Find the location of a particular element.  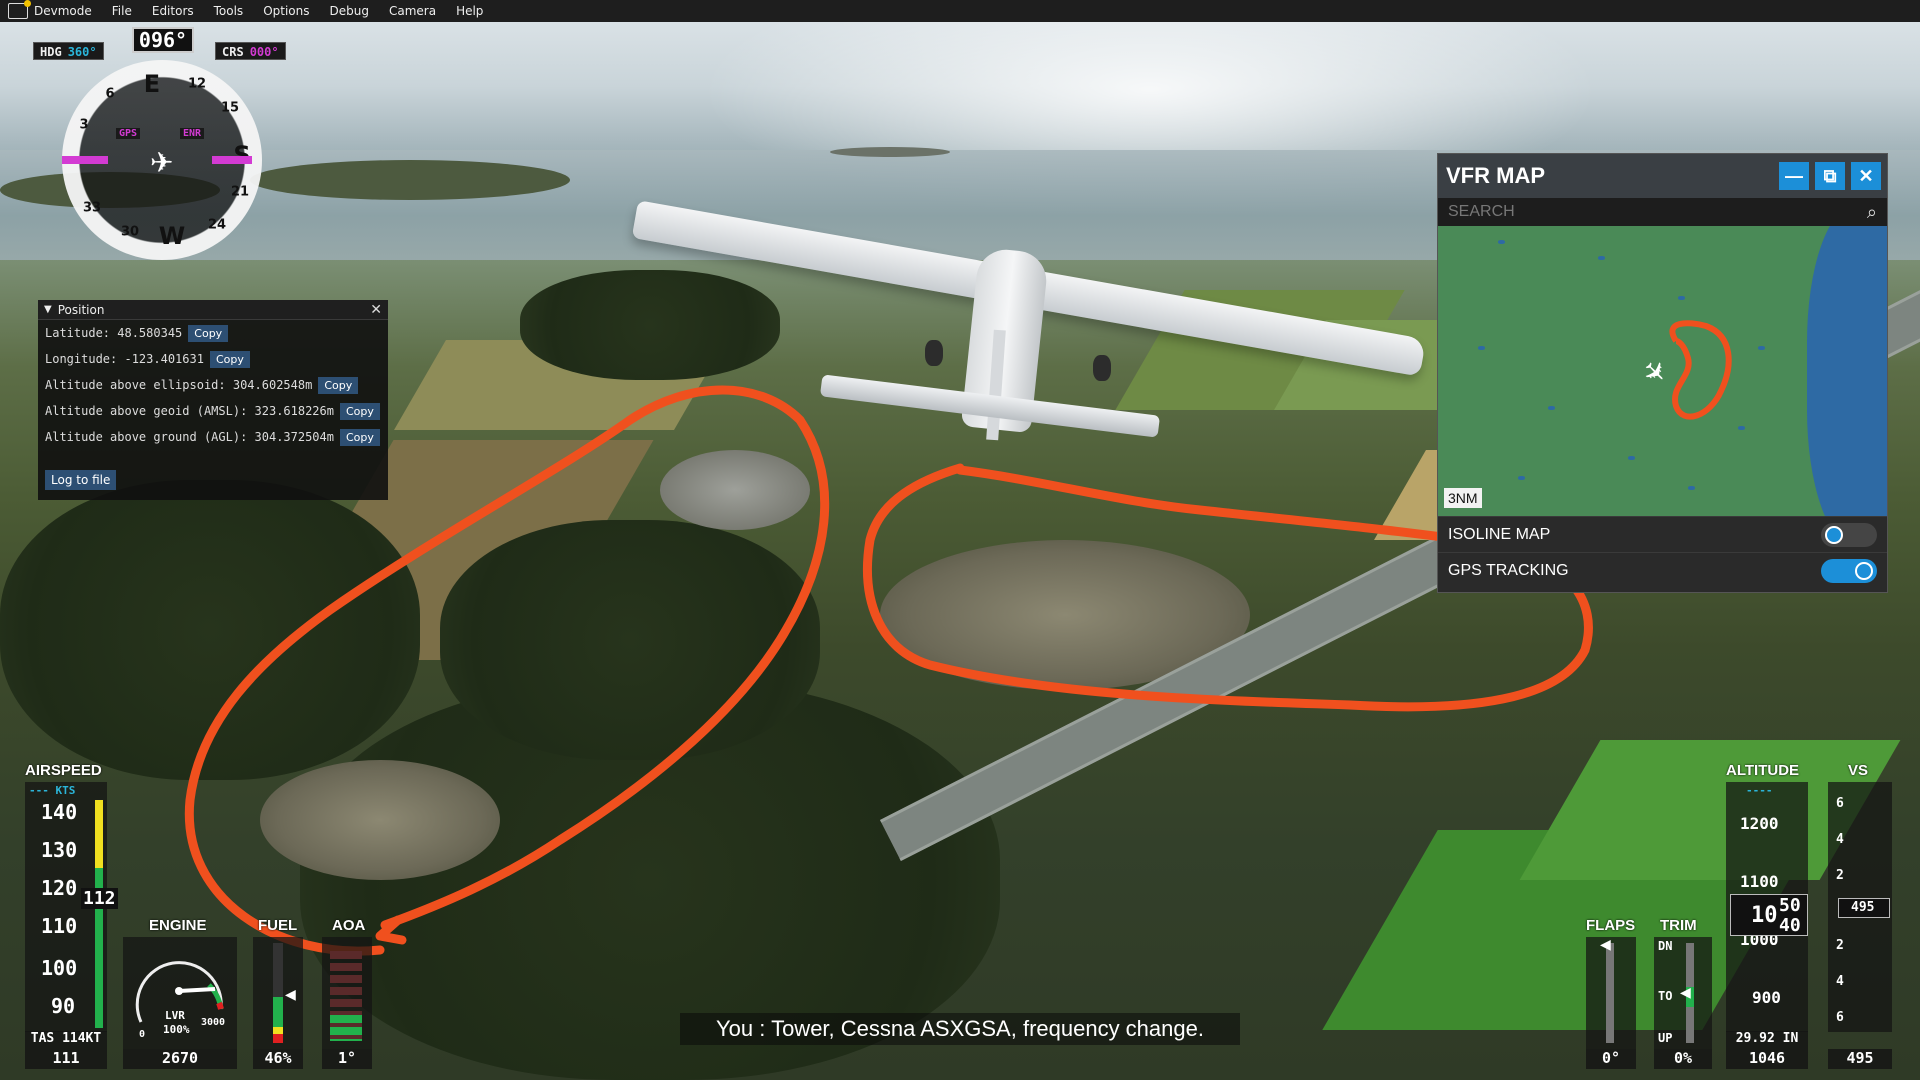

altitude-tick: 1100 is located at coordinates (1759, 881).